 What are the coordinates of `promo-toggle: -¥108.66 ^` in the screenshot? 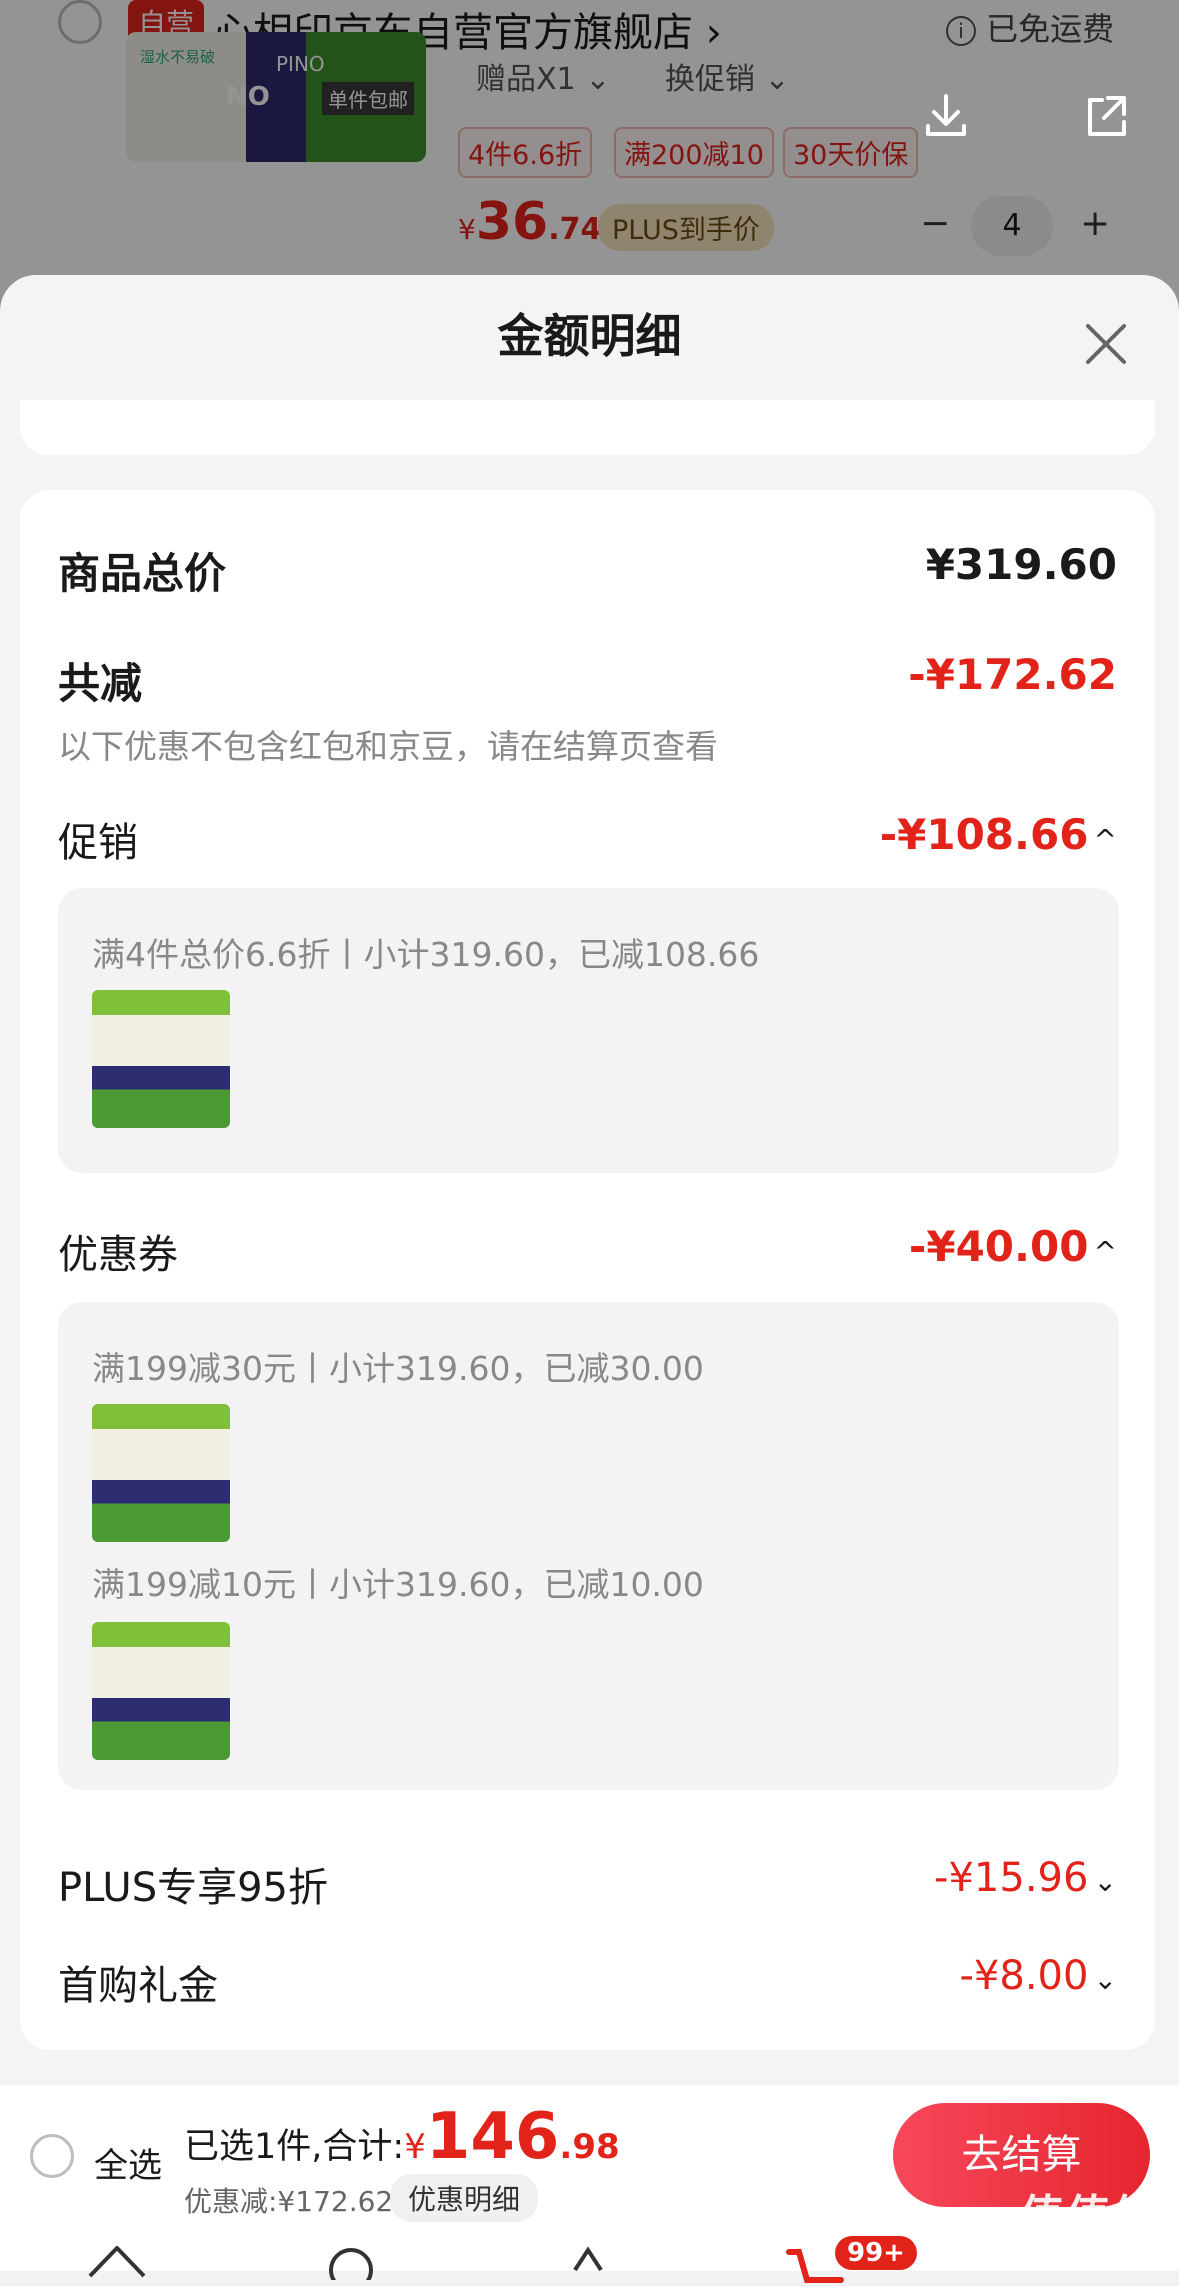 It's located at (998, 834).